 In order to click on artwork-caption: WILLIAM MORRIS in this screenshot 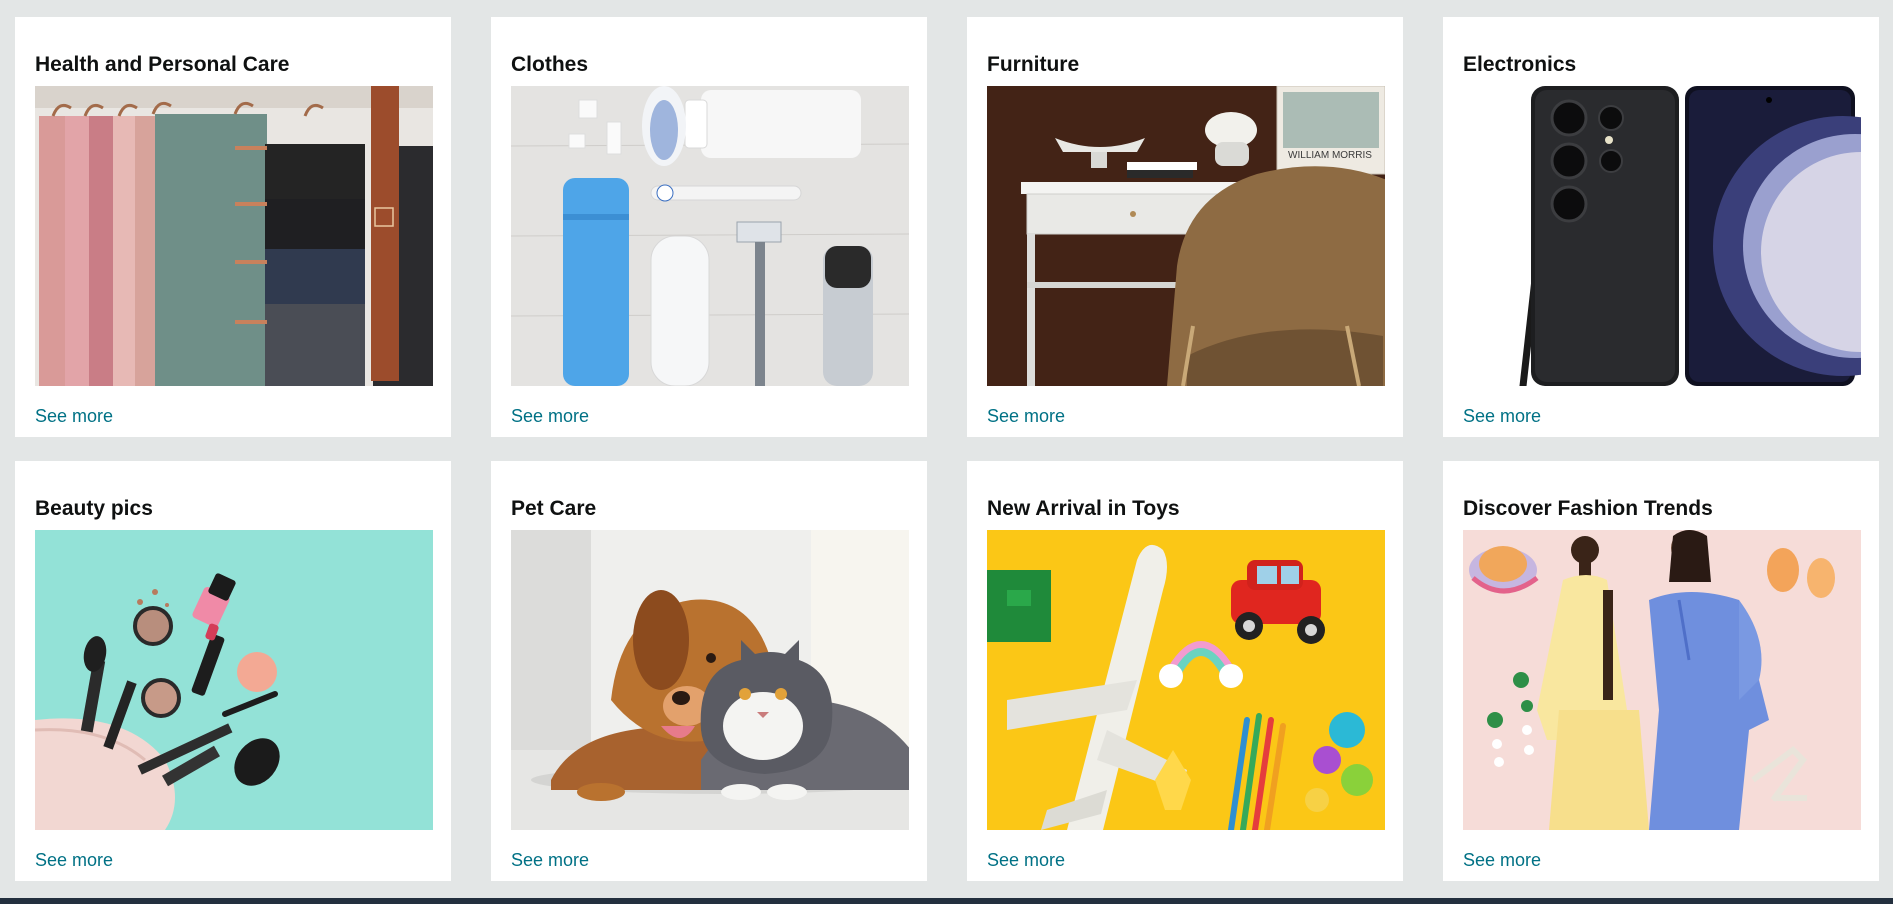, I will do `click(1330, 155)`.